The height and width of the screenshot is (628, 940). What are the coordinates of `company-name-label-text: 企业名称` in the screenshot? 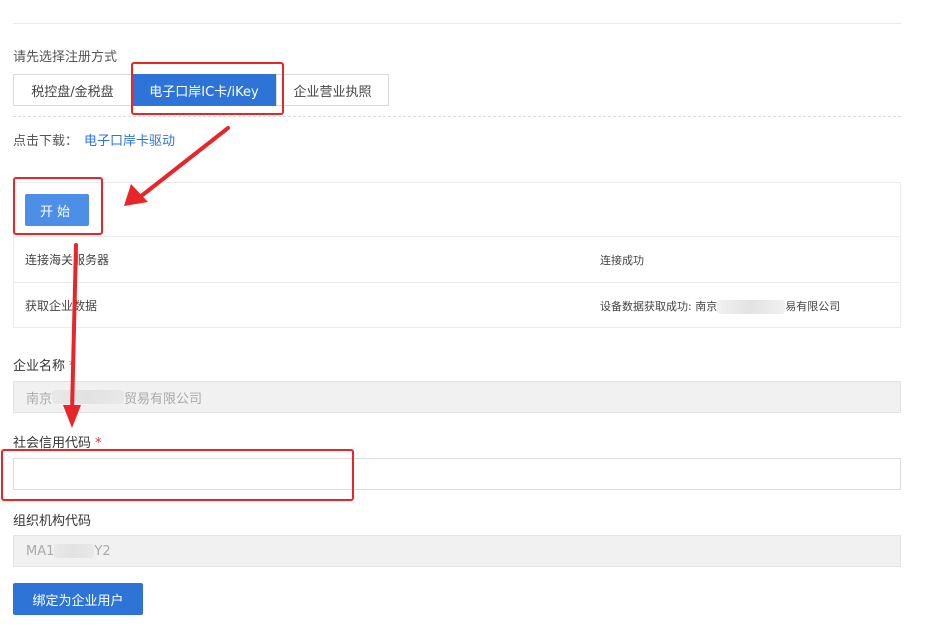 It's located at (39, 366).